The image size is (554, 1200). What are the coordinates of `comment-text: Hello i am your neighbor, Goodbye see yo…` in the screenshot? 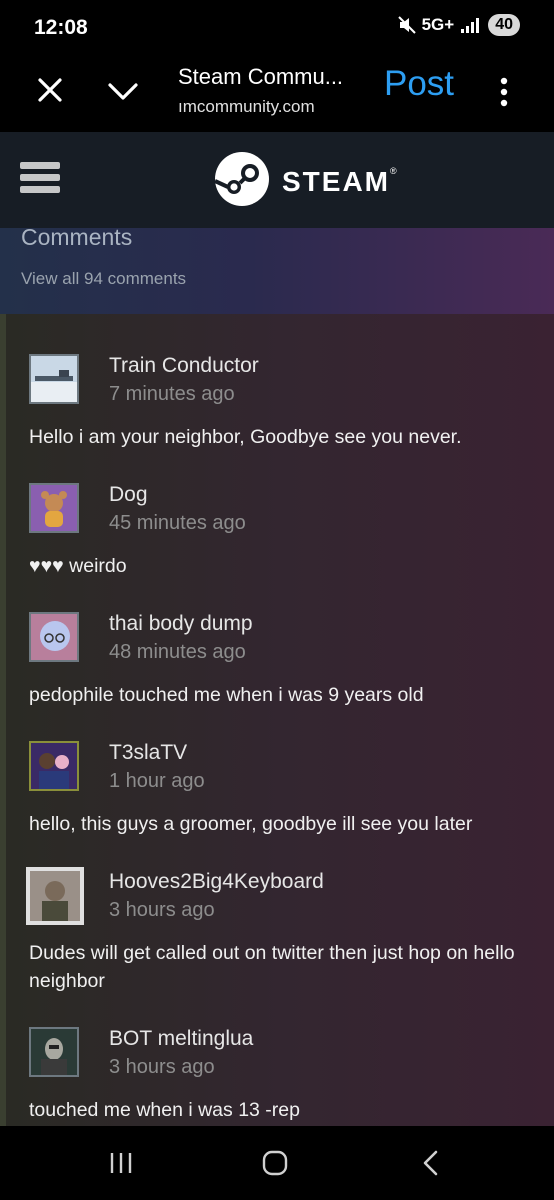 It's located at (245, 437).